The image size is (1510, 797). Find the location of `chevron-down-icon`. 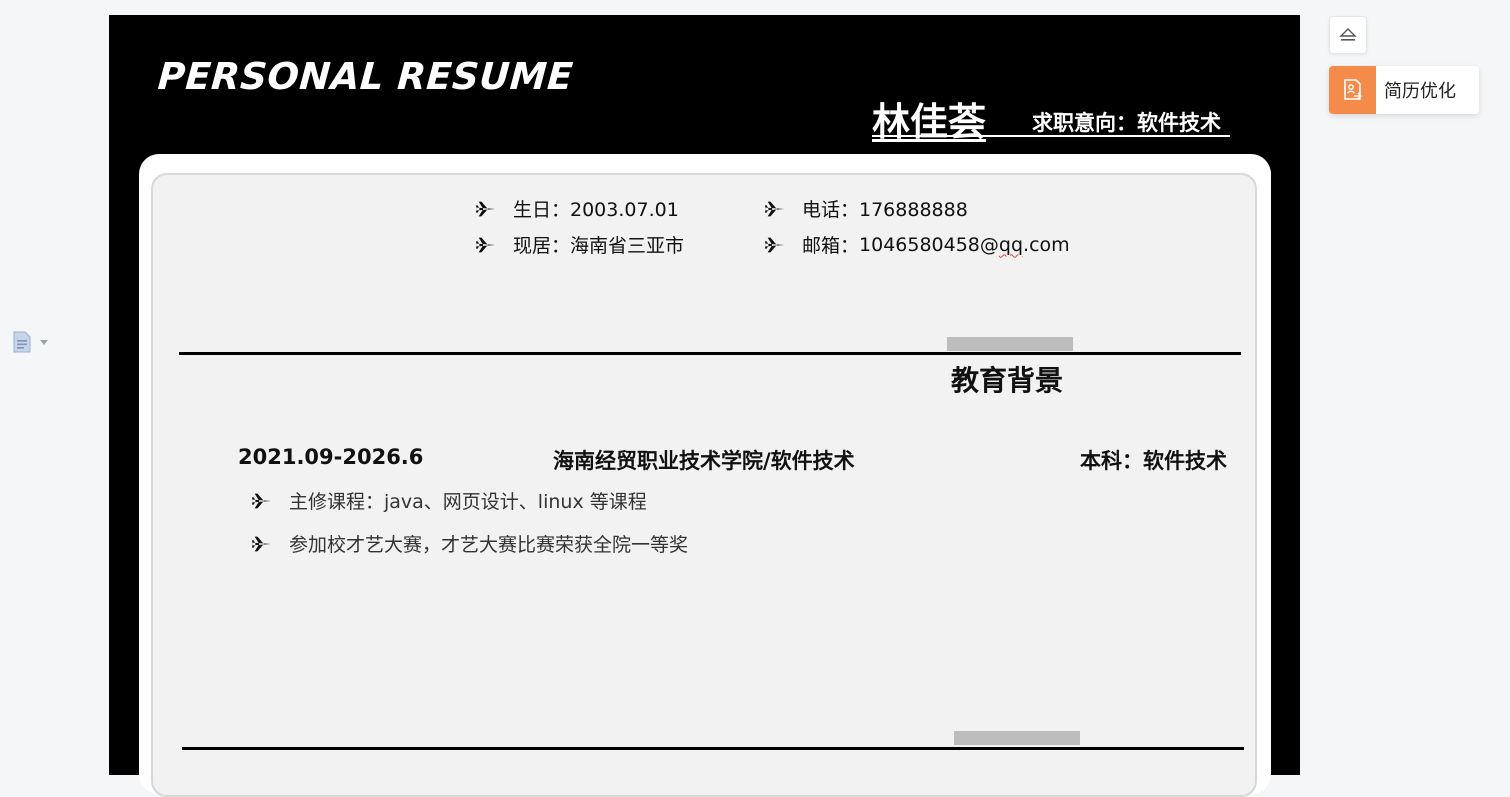

chevron-down-icon is located at coordinates (44, 342).